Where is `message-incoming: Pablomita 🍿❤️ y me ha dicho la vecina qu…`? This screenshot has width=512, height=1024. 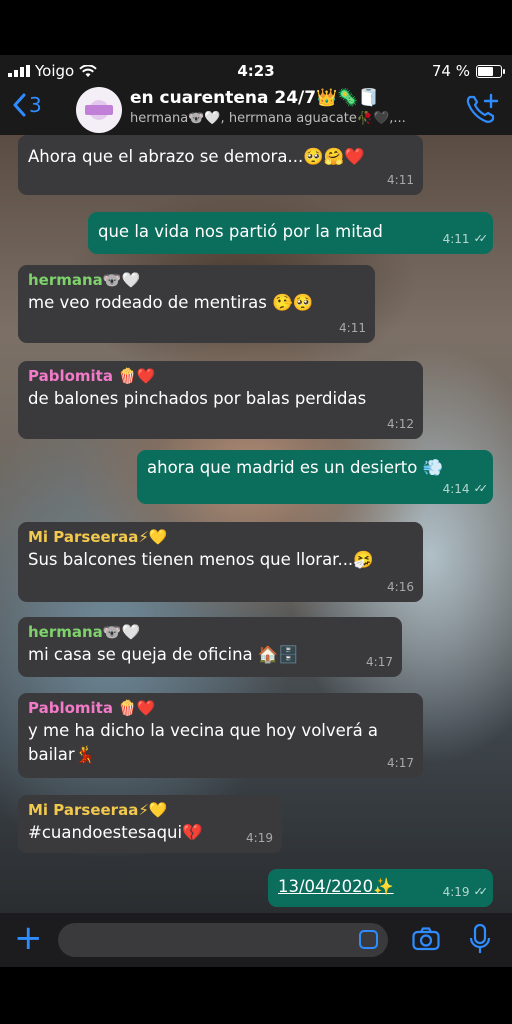
message-incoming: Pablomita 🍿❤️ y me ha dicho la vecina qu… is located at coordinates (220, 735).